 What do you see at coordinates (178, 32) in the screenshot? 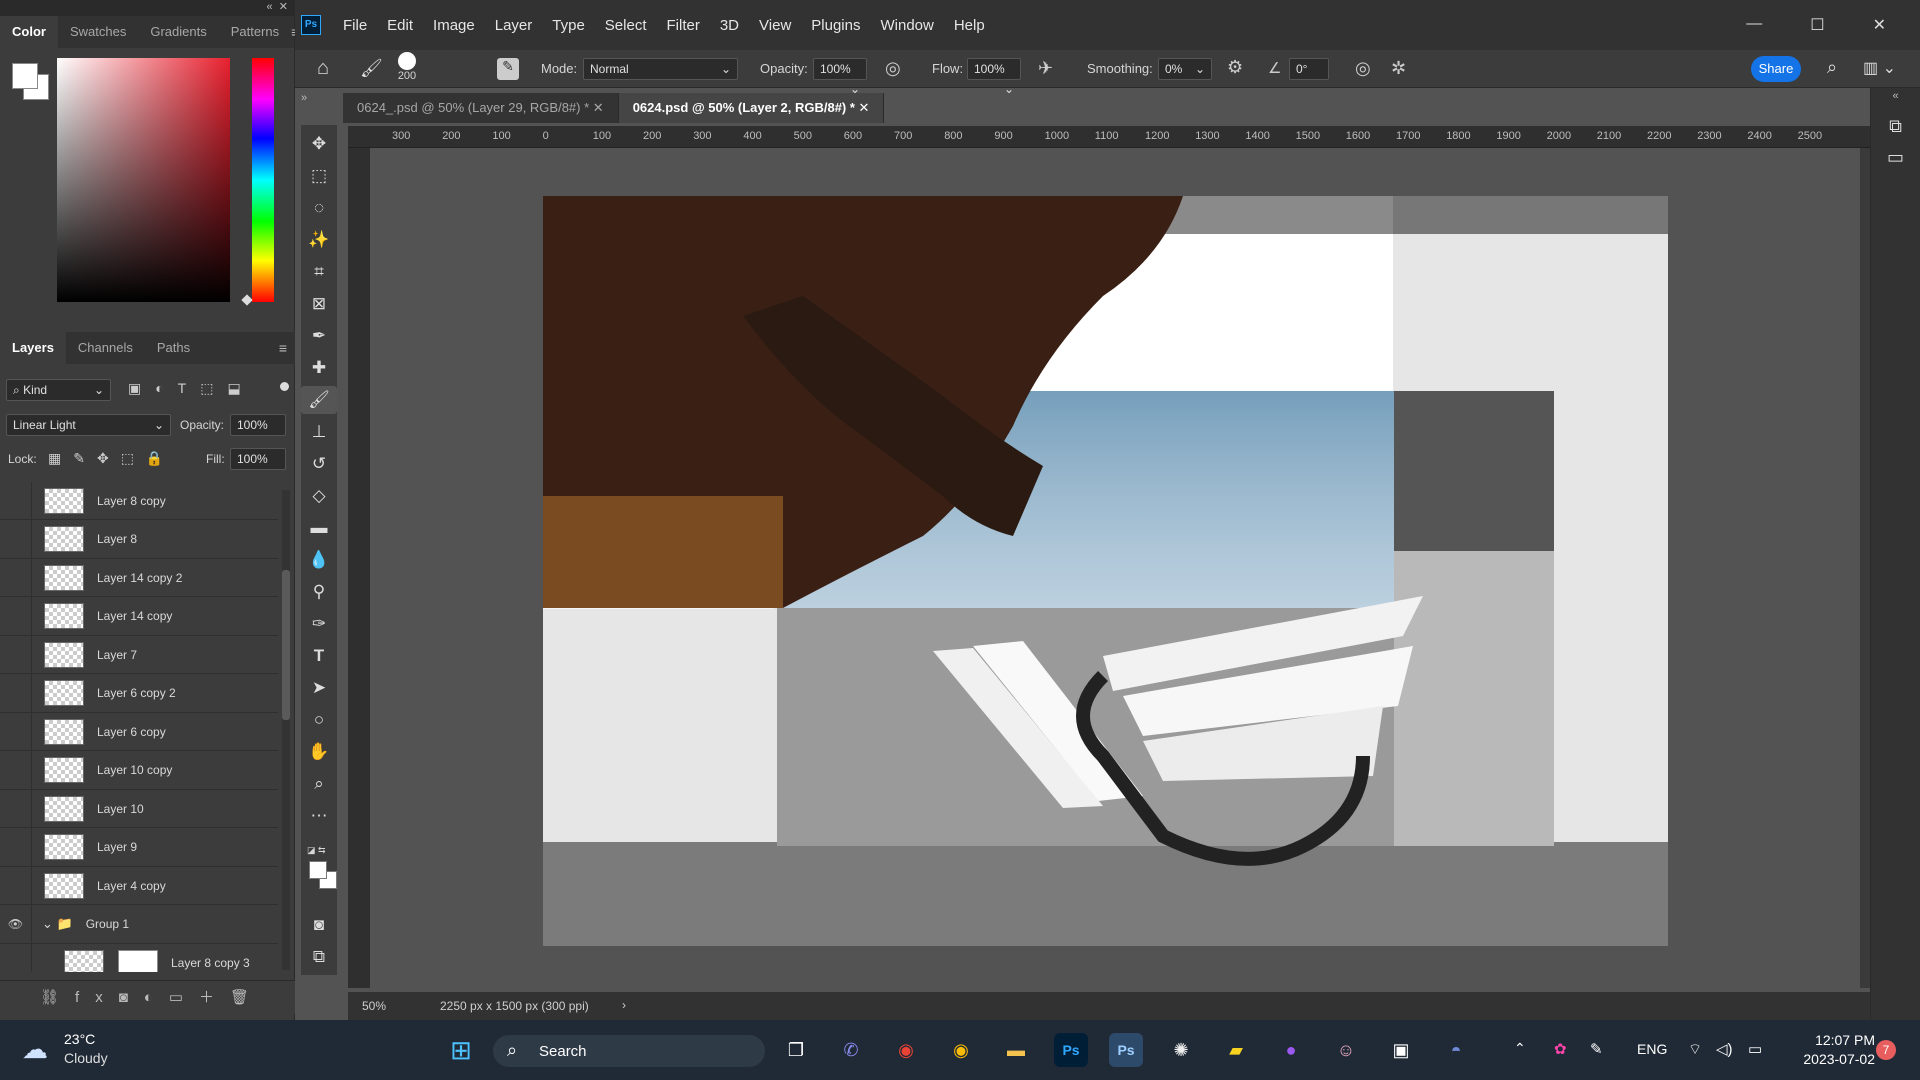
I see `tab-gradients: Gradients` at bounding box center [178, 32].